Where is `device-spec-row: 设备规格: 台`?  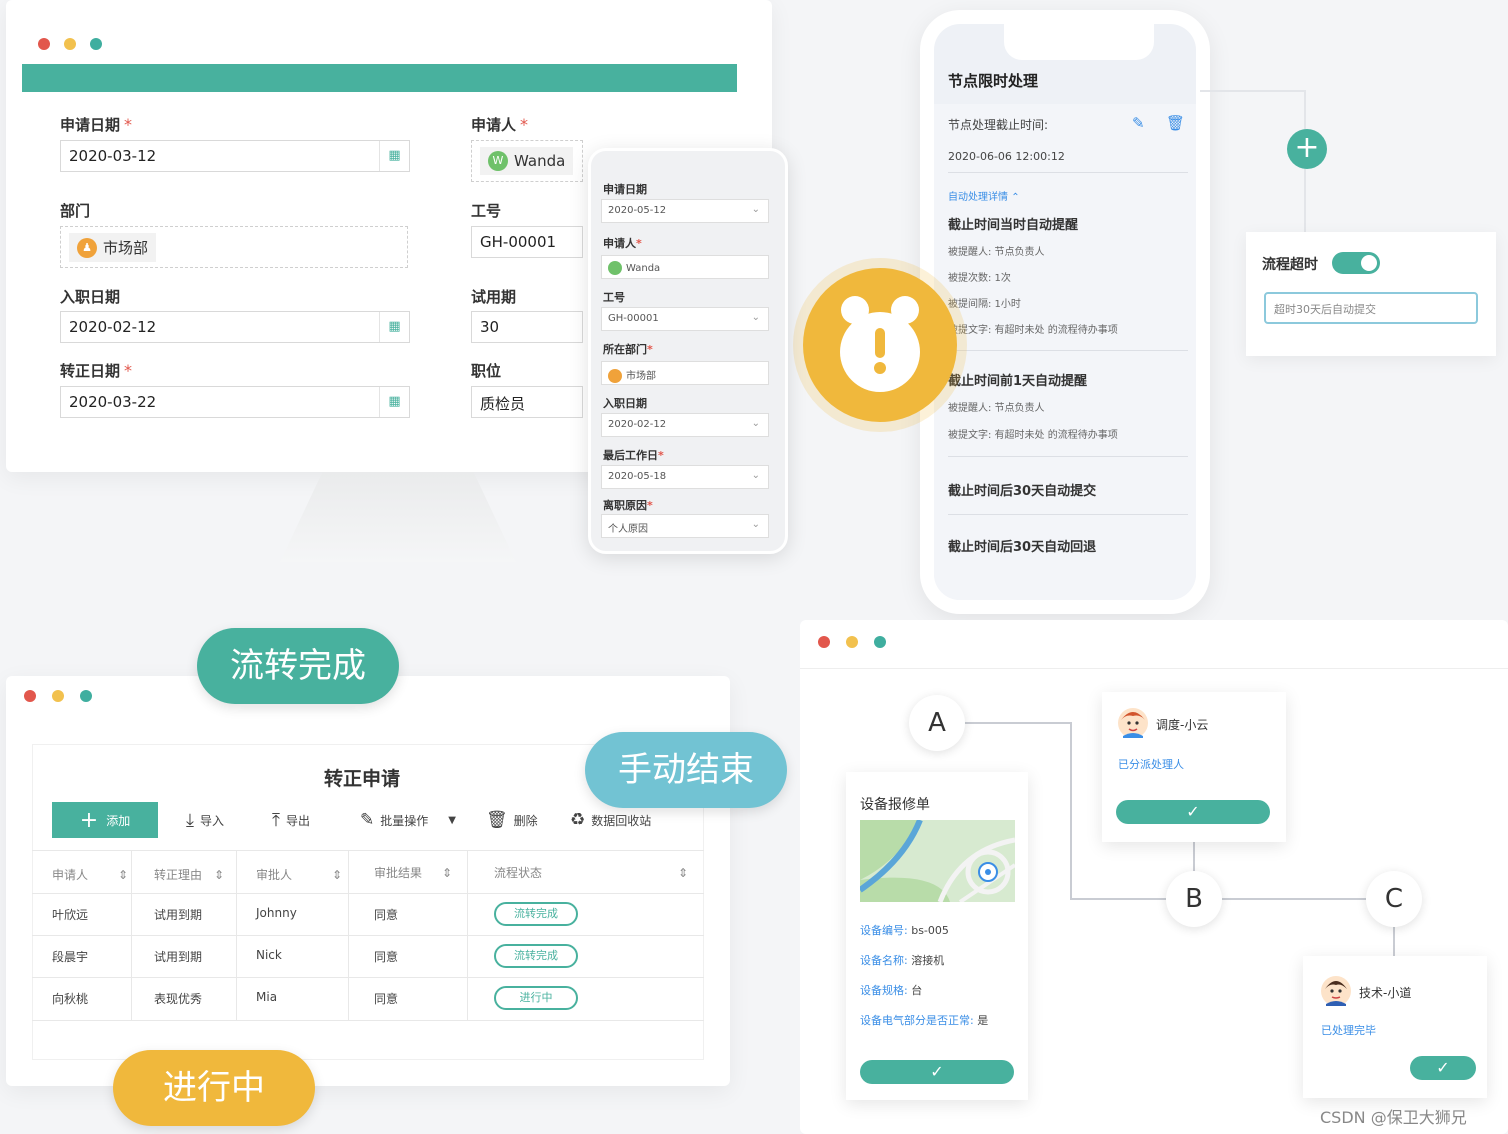 device-spec-row: 设备规格: 台 is located at coordinates (891, 990).